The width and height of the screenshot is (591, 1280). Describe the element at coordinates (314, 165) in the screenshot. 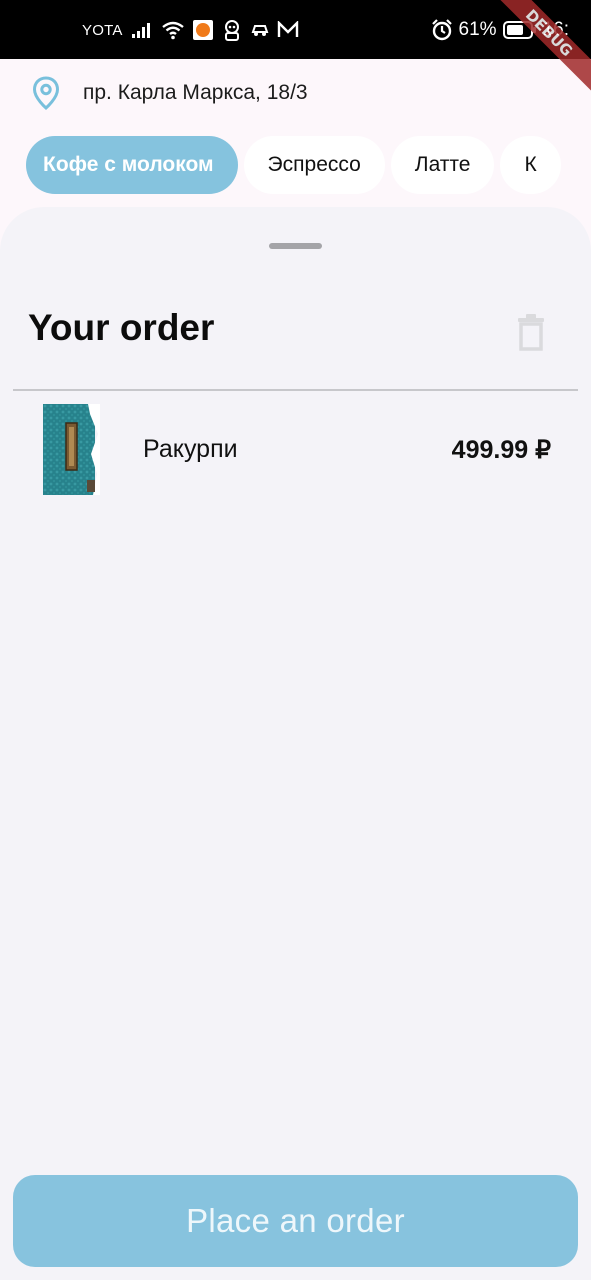

I see `tab-espresso: Эспрессо` at that location.